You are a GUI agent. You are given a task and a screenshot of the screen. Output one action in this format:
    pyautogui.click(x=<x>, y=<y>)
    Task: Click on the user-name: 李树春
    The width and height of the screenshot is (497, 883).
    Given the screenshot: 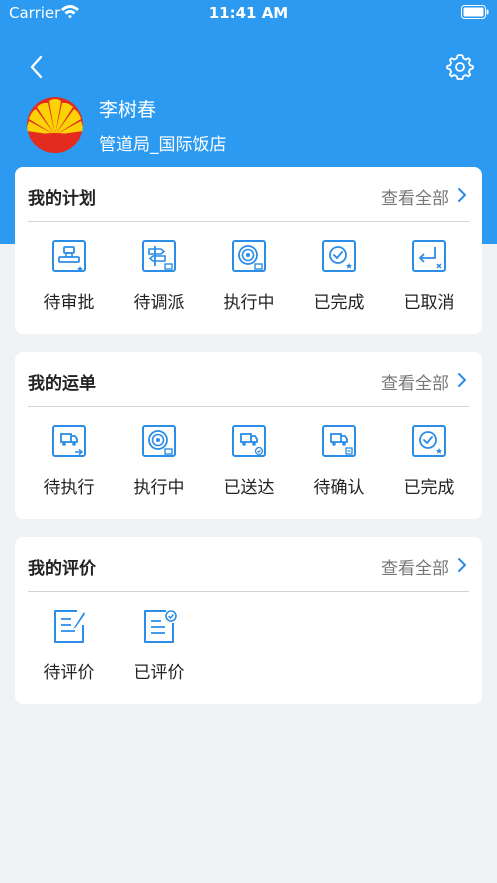 What is the action you would take?
    pyautogui.click(x=128, y=110)
    